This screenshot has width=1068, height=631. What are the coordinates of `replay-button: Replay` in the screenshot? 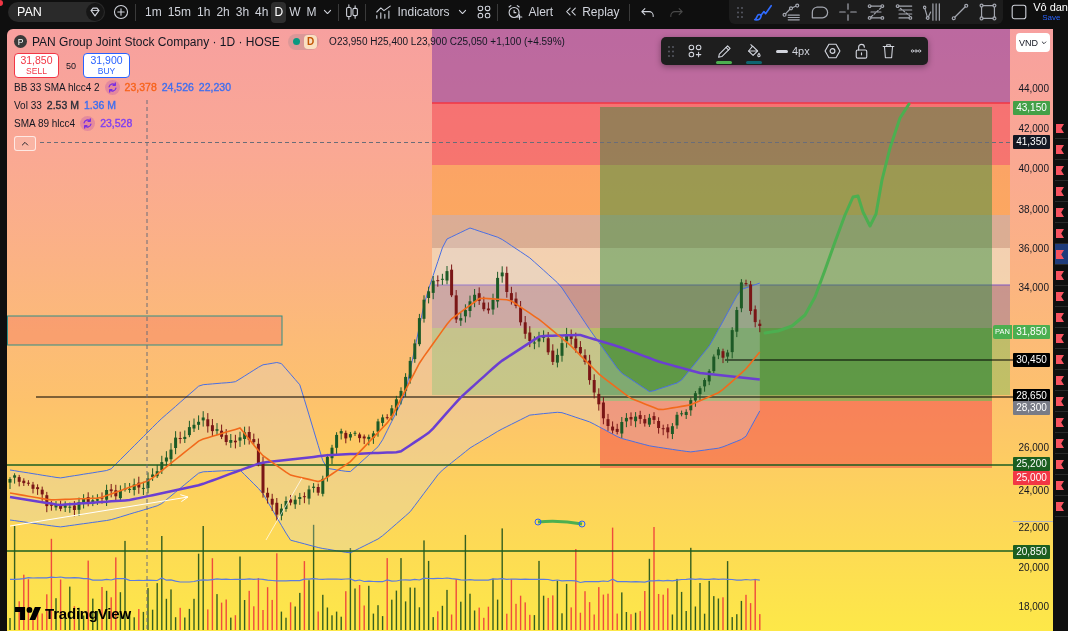 It's located at (592, 12).